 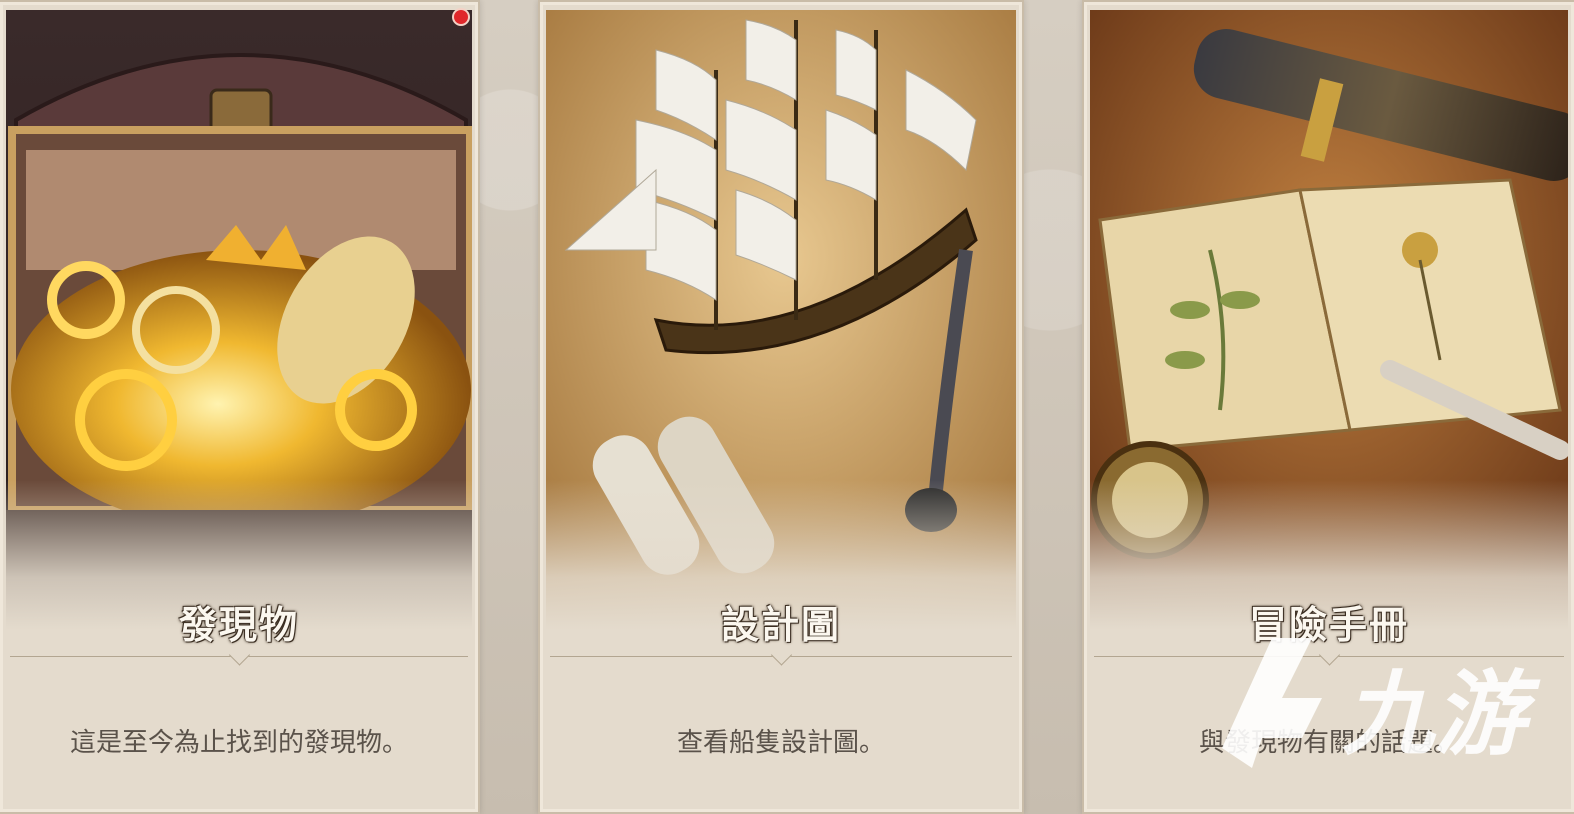 I want to click on card-title: 設計圖, so click(x=780, y=625).